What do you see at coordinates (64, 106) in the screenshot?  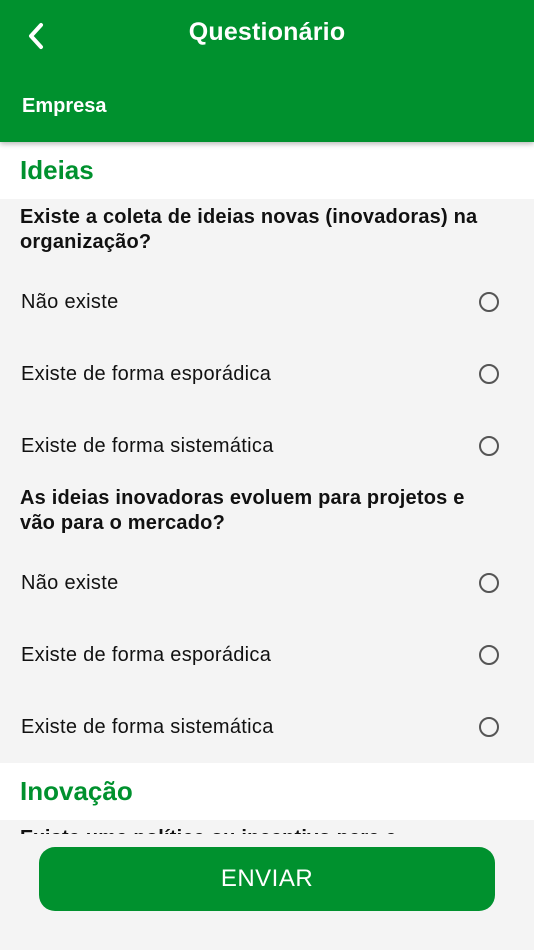 I see `company-label: Empresa` at bounding box center [64, 106].